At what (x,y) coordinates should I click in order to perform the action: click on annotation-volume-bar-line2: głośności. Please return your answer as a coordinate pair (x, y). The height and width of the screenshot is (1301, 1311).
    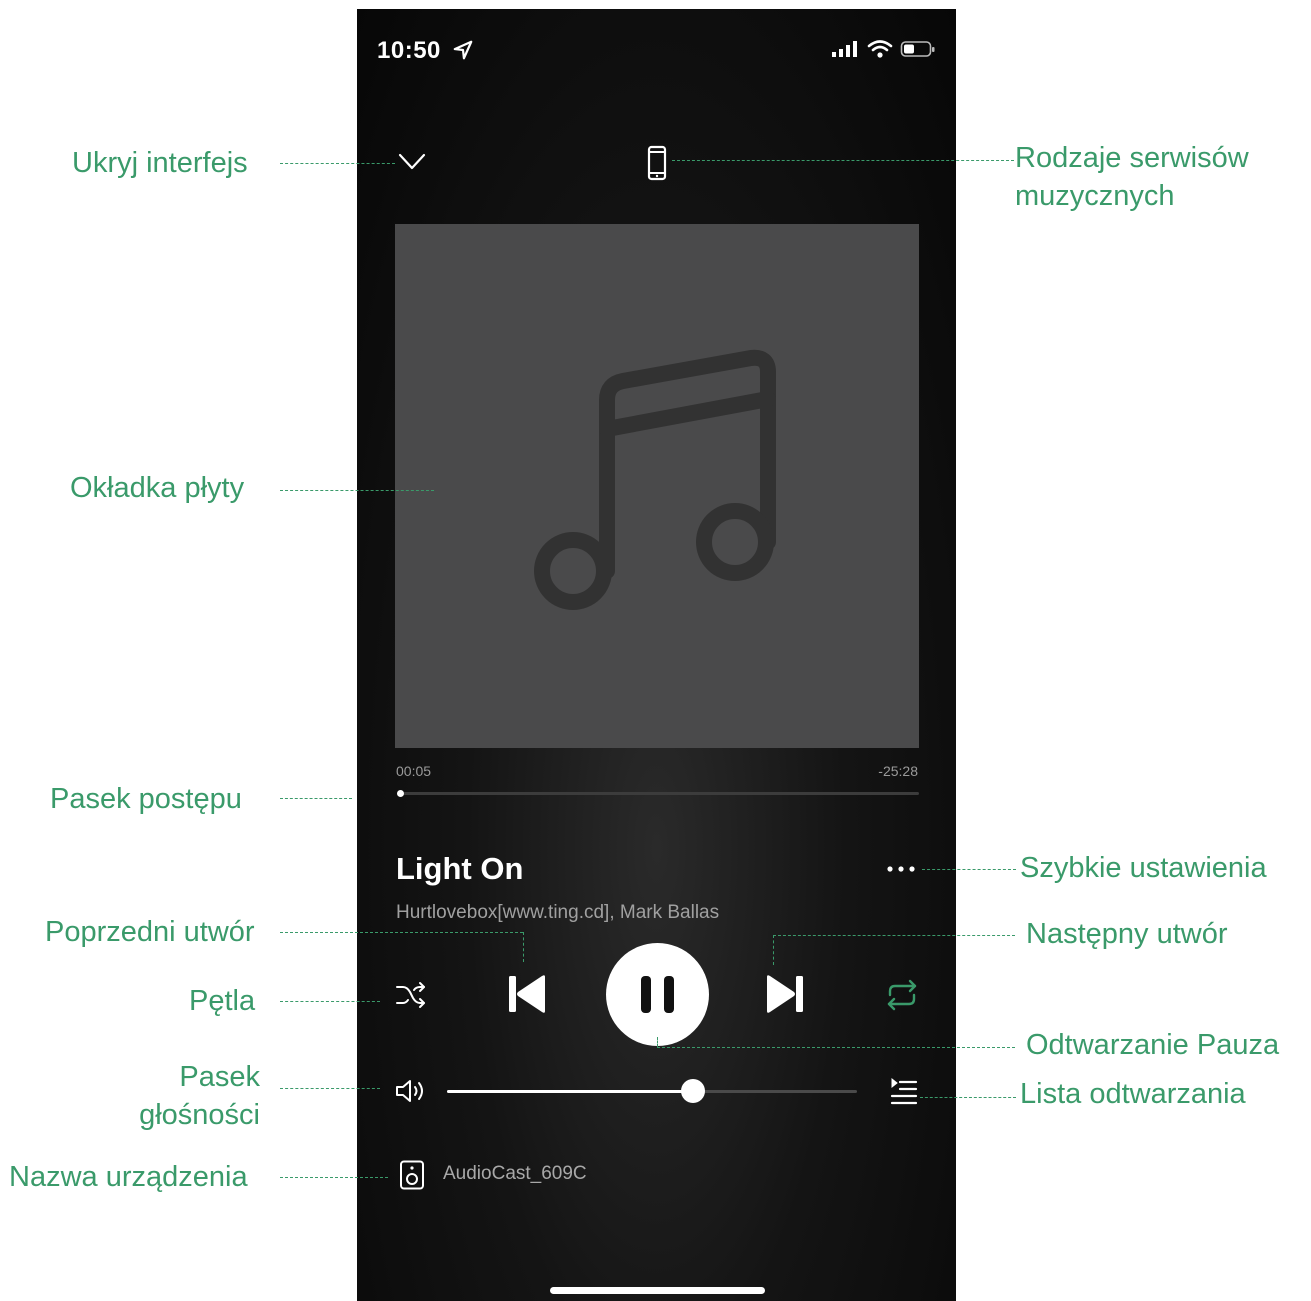
    Looking at the image, I should click on (199, 1115).